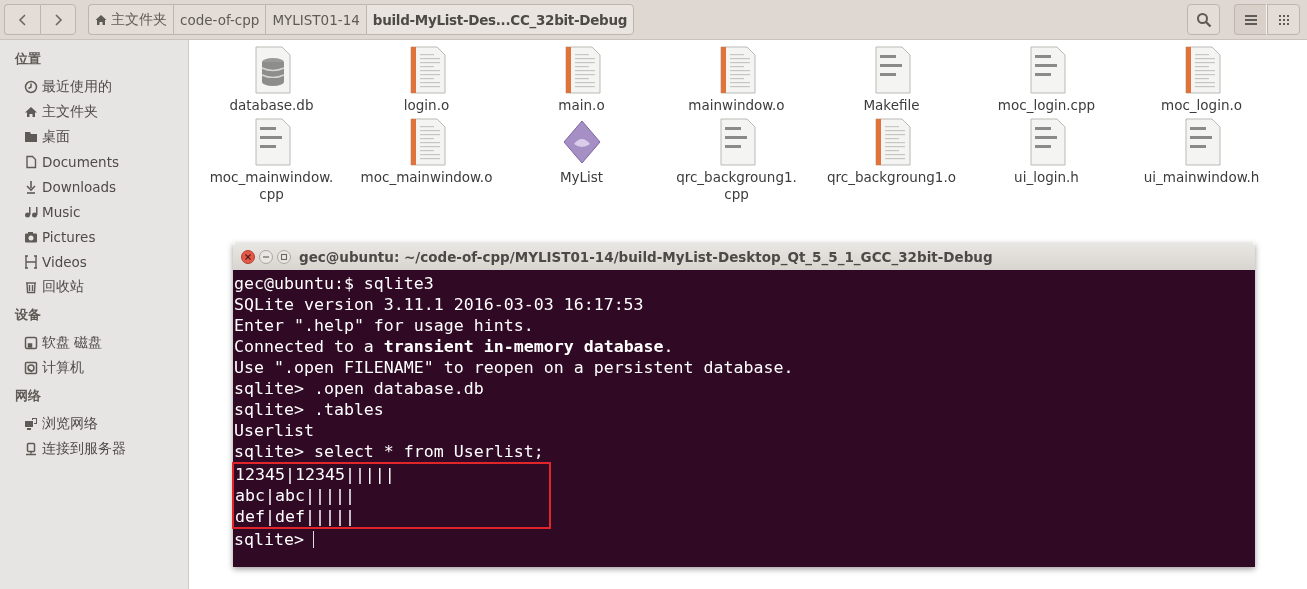  Describe the element at coordinates (52, 211) in the screenshot. I see `sidebar-item: Music` at that location.